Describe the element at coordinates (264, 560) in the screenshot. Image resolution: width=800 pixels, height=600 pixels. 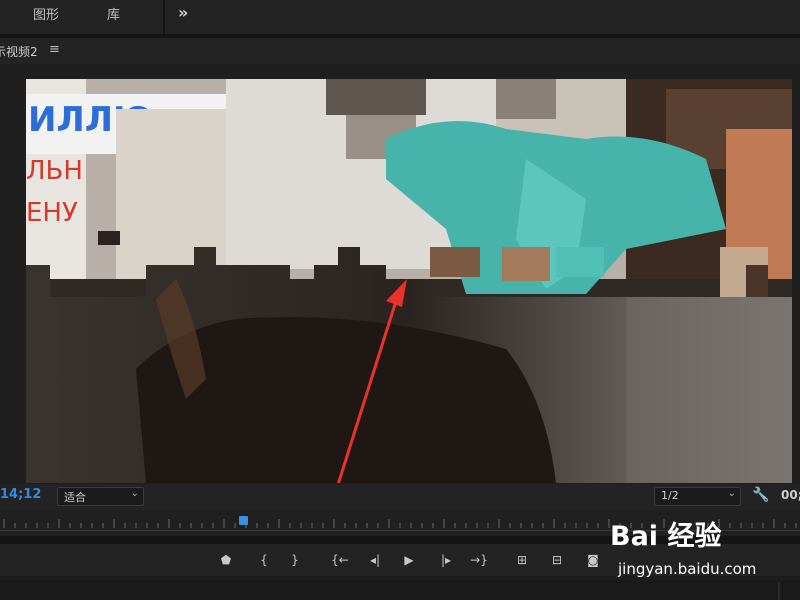
I see `mark-in-button: {` at that location.